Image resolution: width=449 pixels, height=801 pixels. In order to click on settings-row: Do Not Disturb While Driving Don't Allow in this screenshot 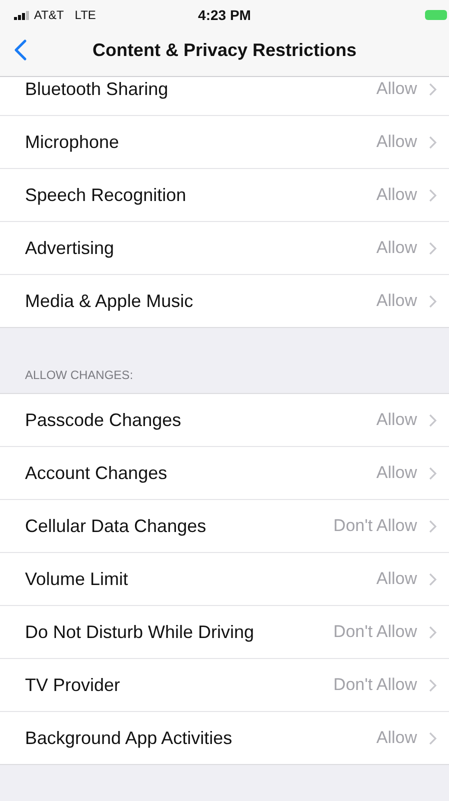, I will do `click(224, 632)`.